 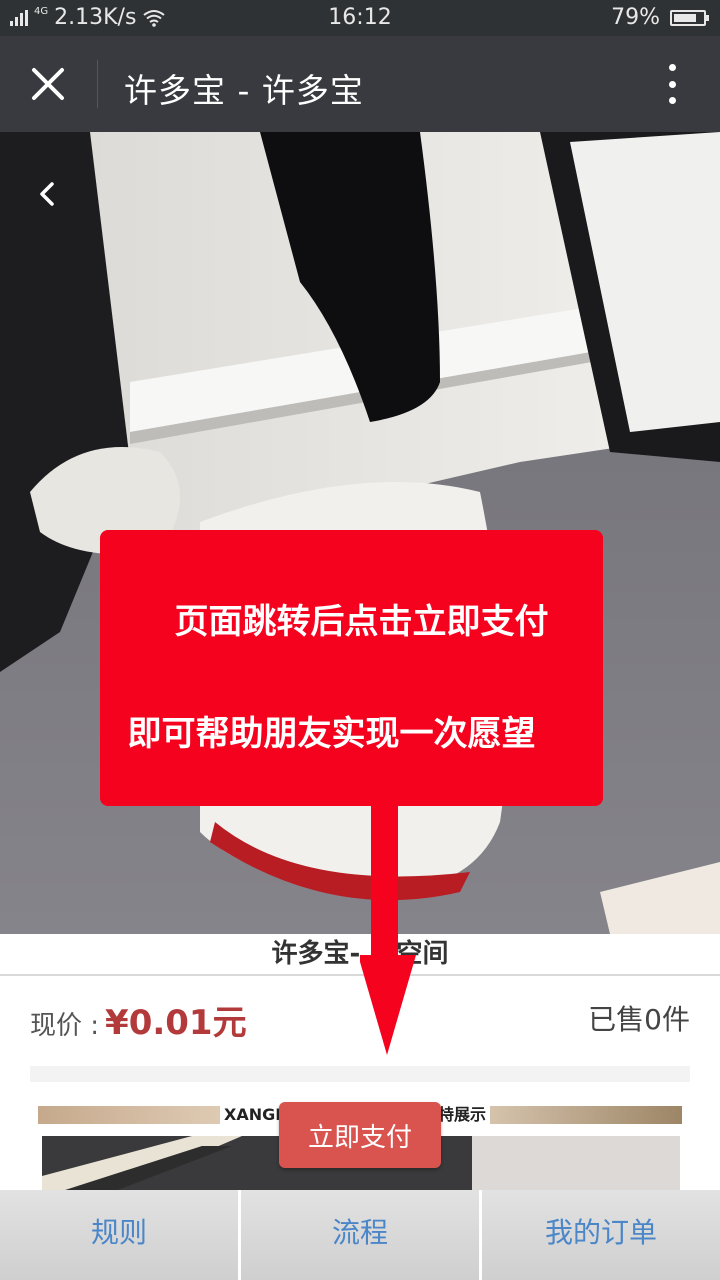 What do you see at coordinates (672, 84) in the screenshot?
I see `more-vertical-icon` at bounding box center [672, 84].